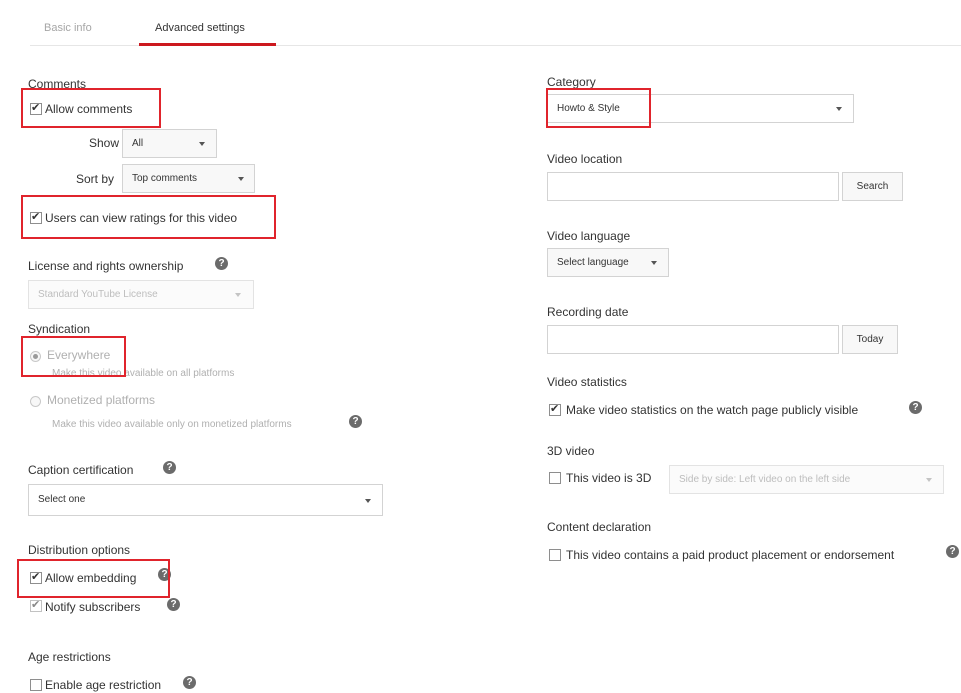 This screenshot has width=961, height=693. I want to click on active-tab-indicator, so click(207, 44).